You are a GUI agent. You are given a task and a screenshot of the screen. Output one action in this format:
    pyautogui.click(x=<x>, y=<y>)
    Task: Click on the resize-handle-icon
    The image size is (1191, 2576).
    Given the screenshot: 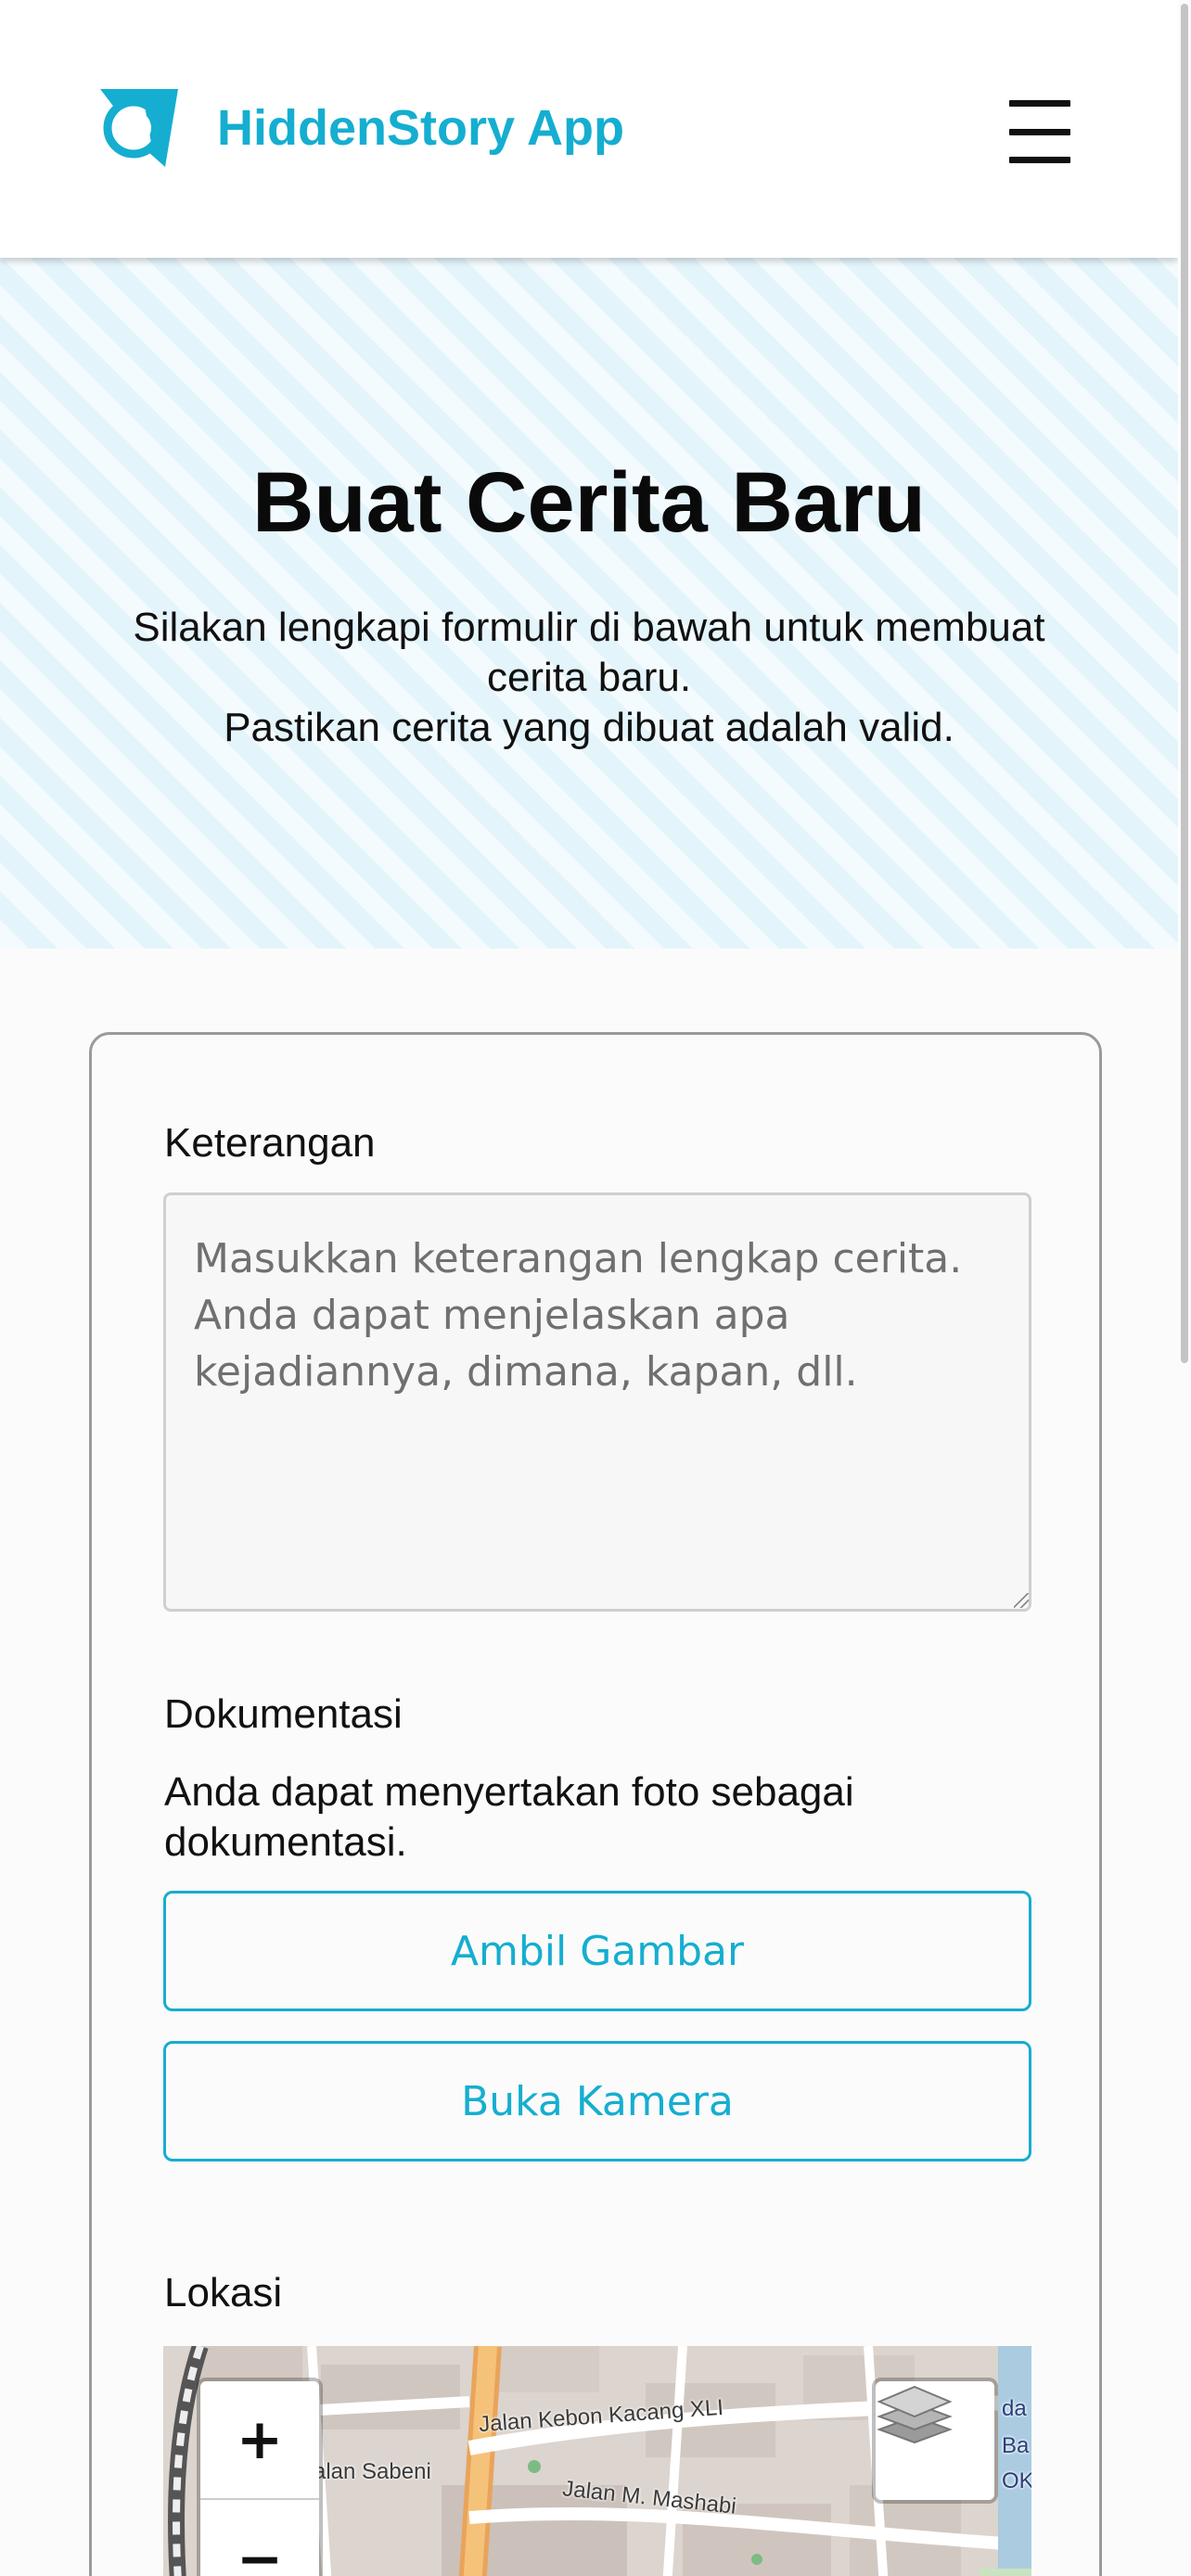 What is the action you would take?
    pyautogui.click(x=1022, y=1600)
    